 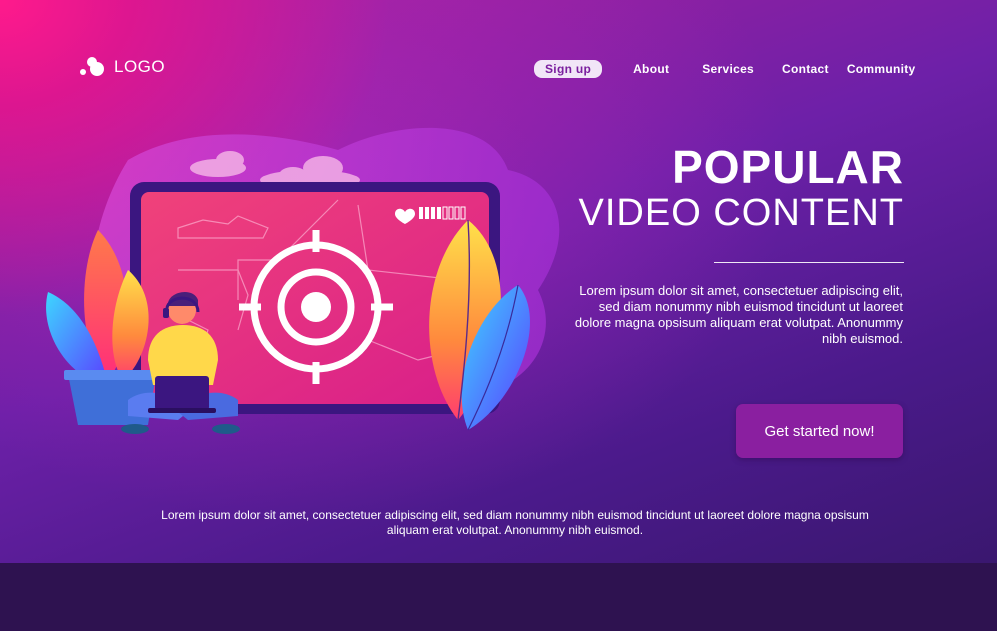 What do you see at coordinates (651, 69) in the screenshot?
I see `nav-link-about: About` at bounding box center [651, 69].